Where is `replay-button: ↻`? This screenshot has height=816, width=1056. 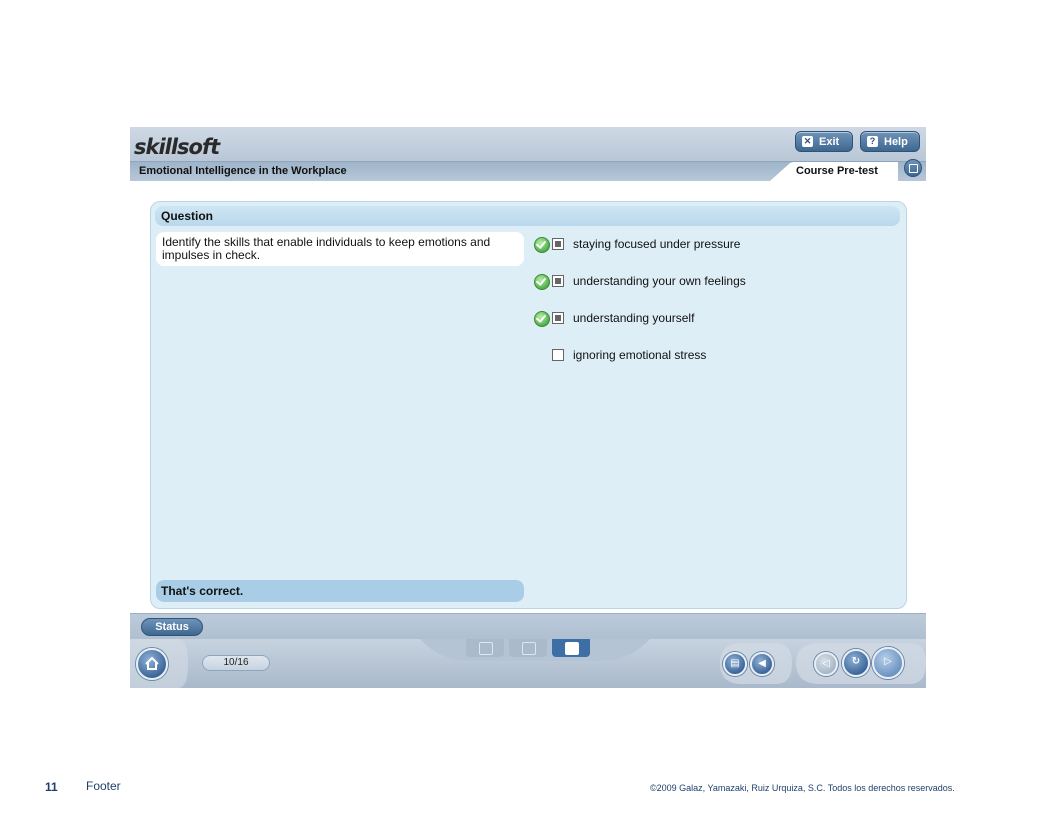 replay-button: ↻ is located at coordinates (856, 663).